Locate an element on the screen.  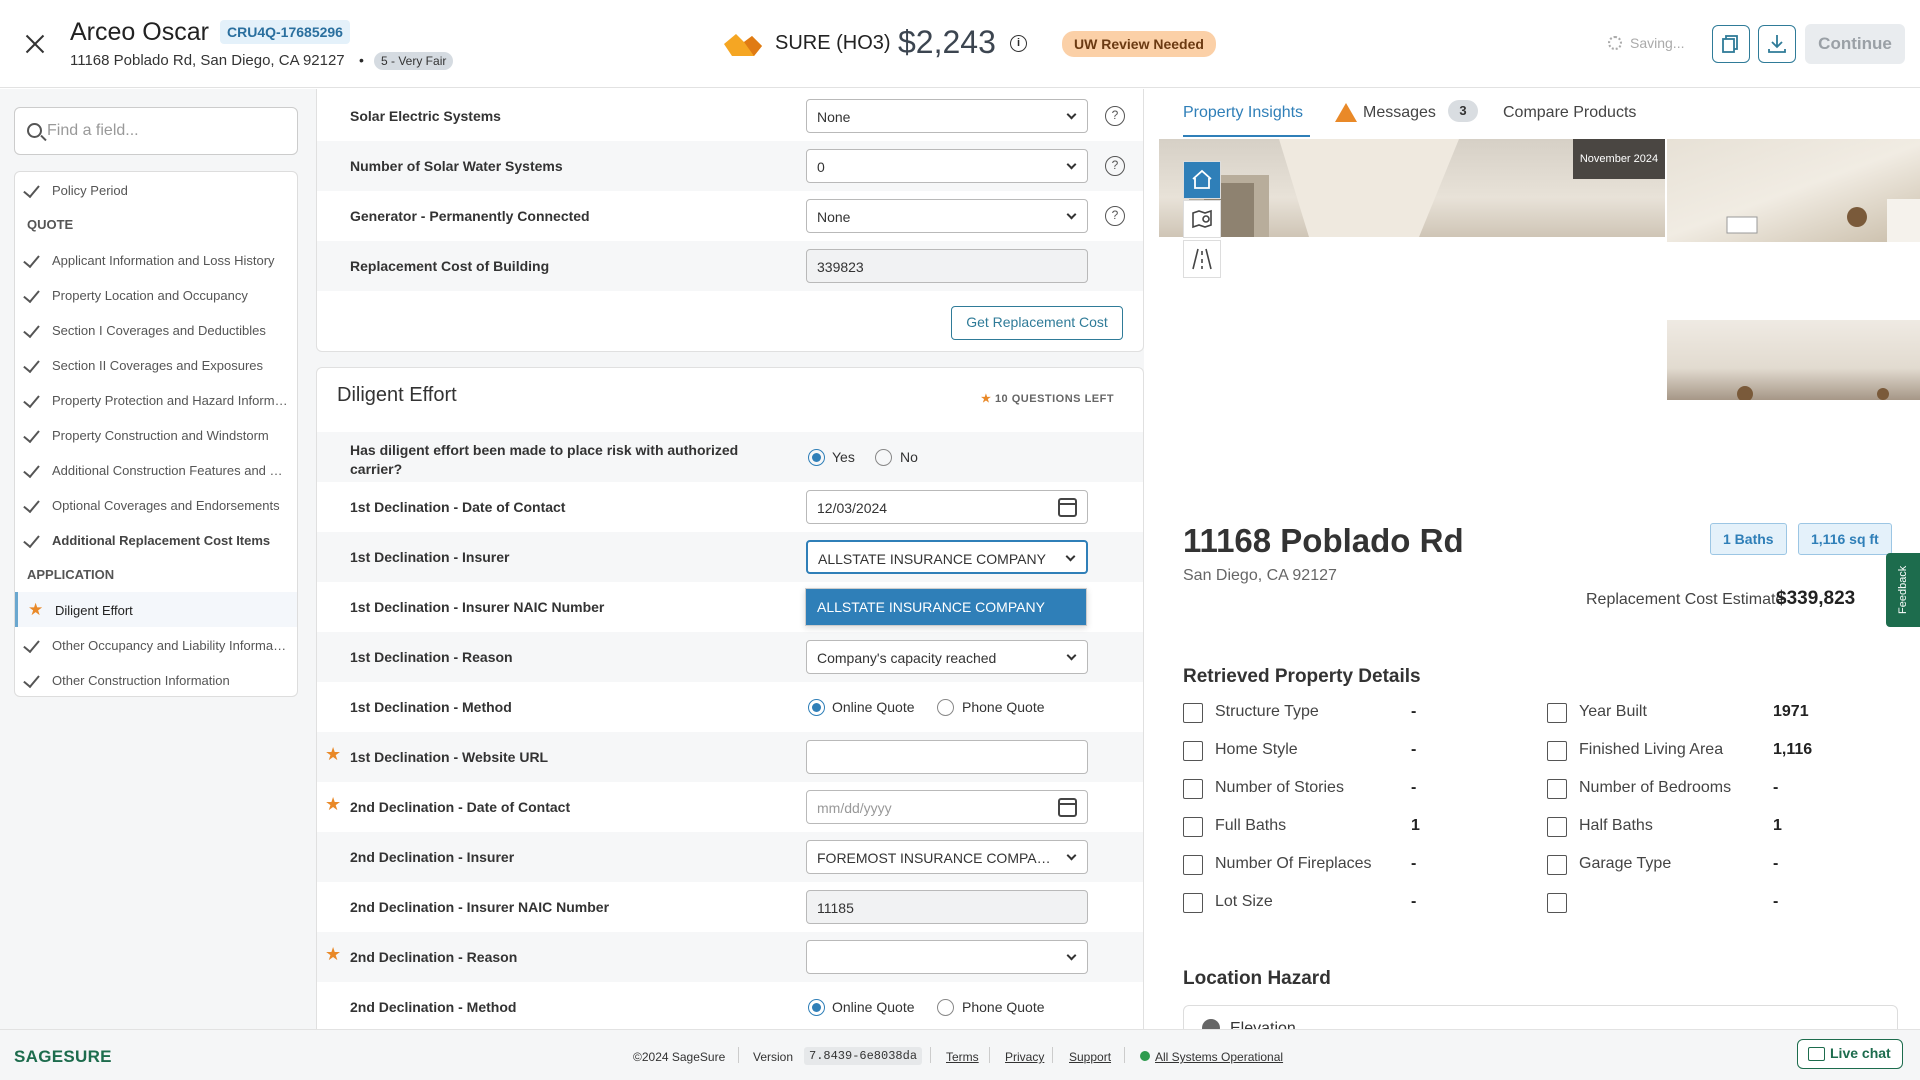
solar-water-select: 0 is located at coordinates (947, 166).